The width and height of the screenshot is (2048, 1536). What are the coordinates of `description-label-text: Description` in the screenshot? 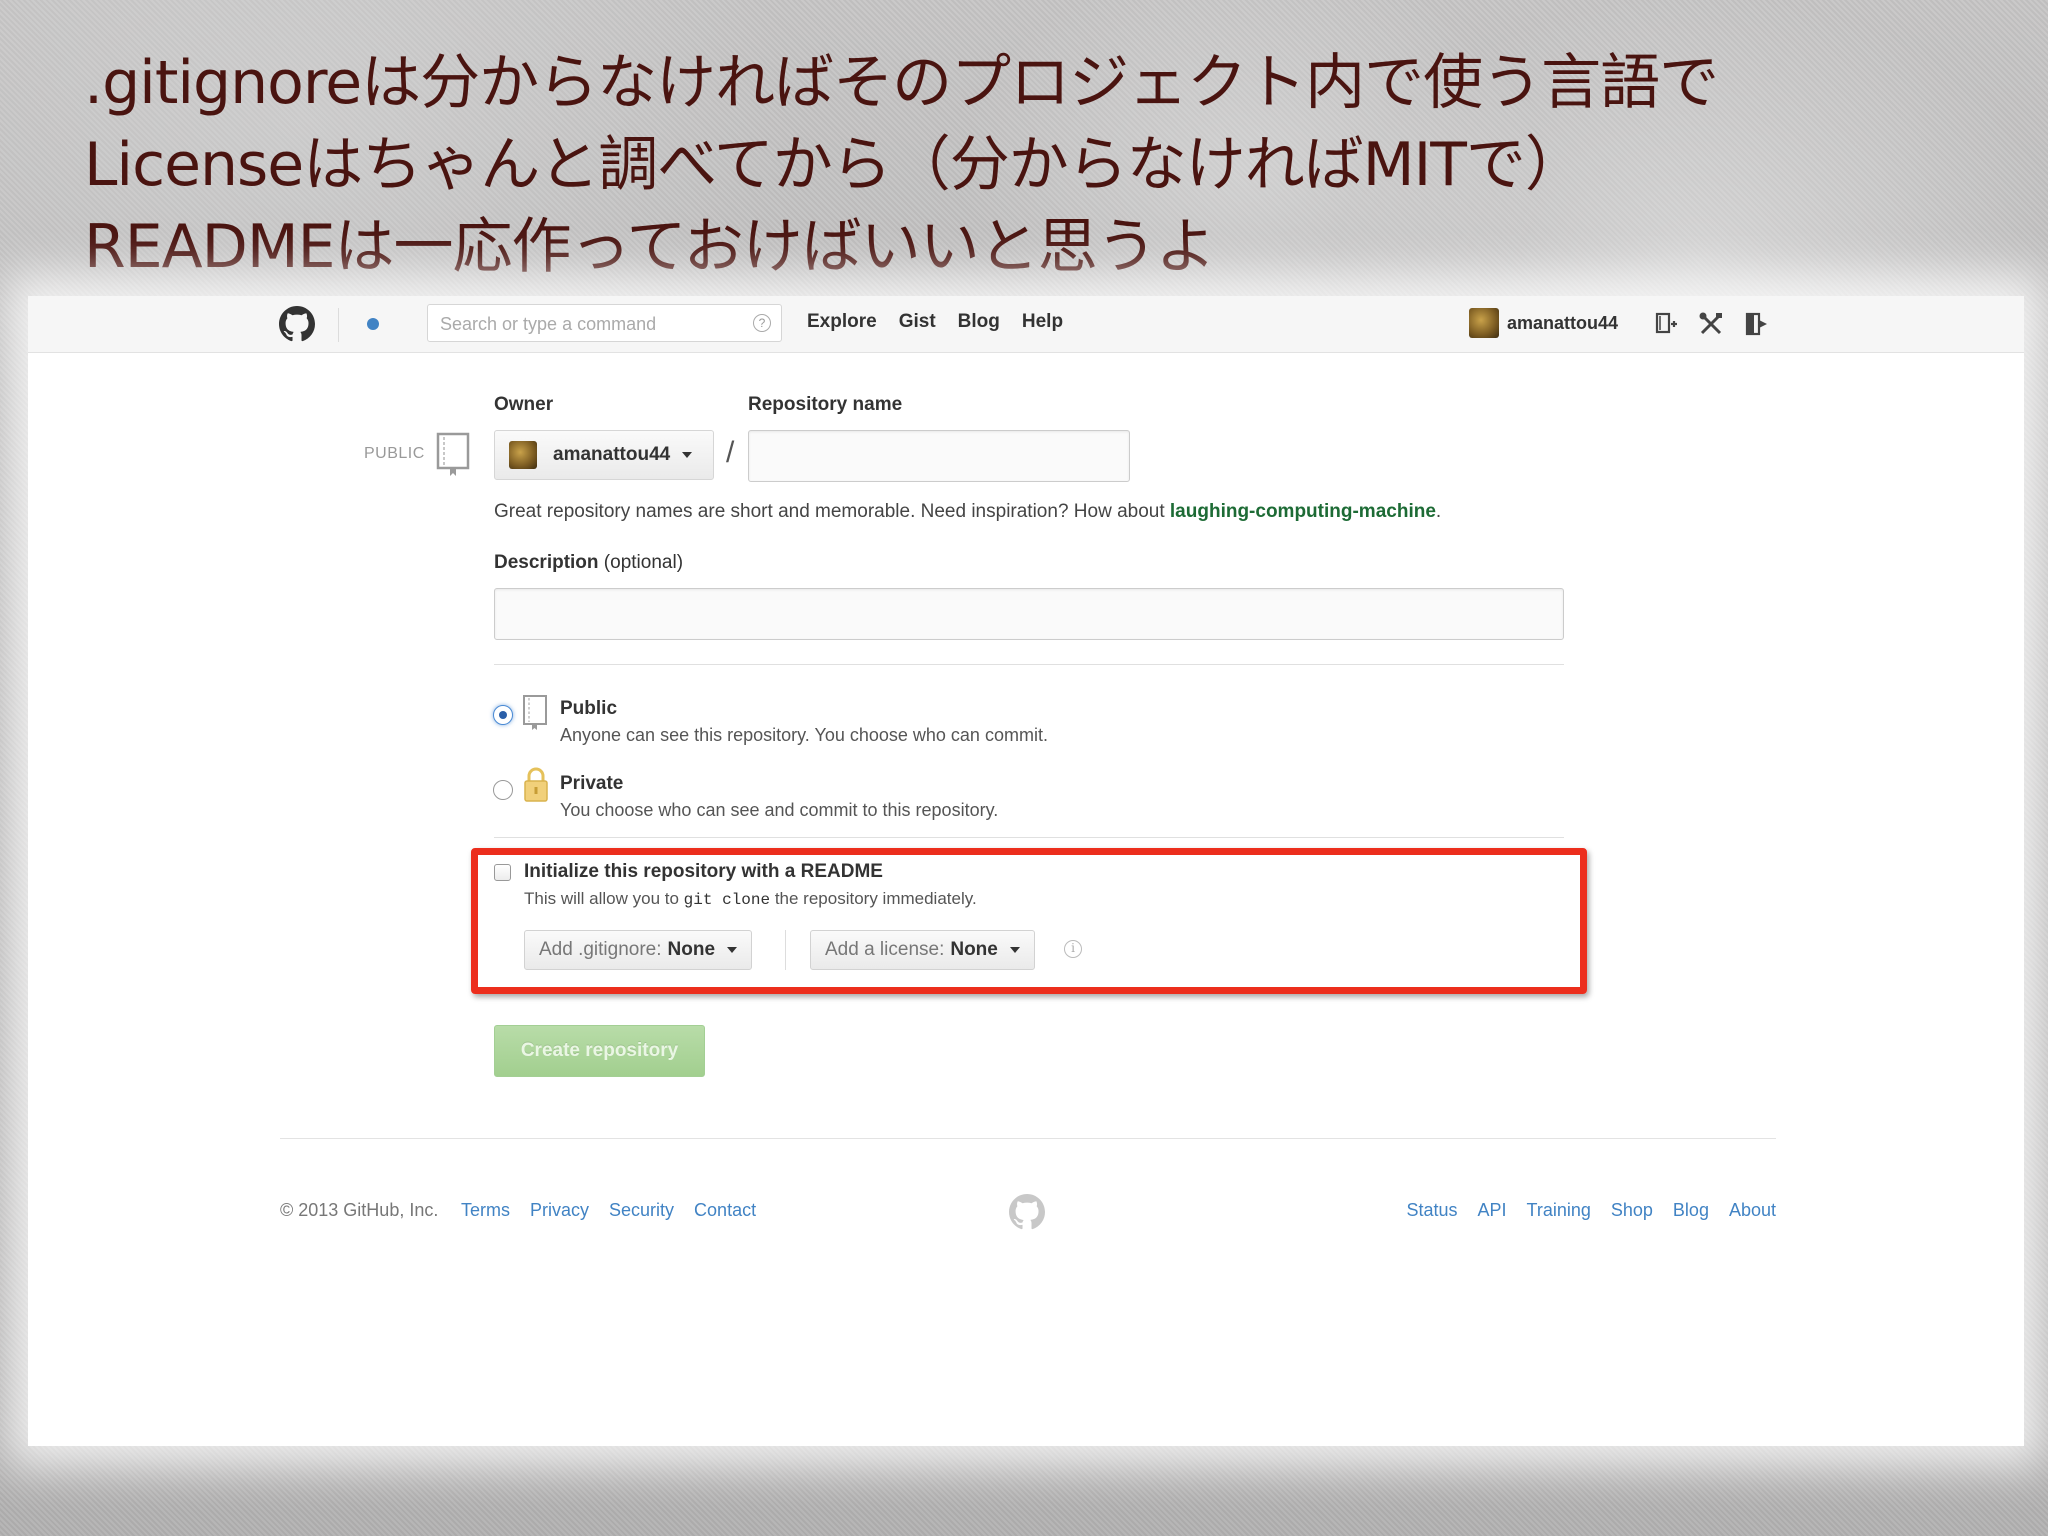 It's located at (546, 562).